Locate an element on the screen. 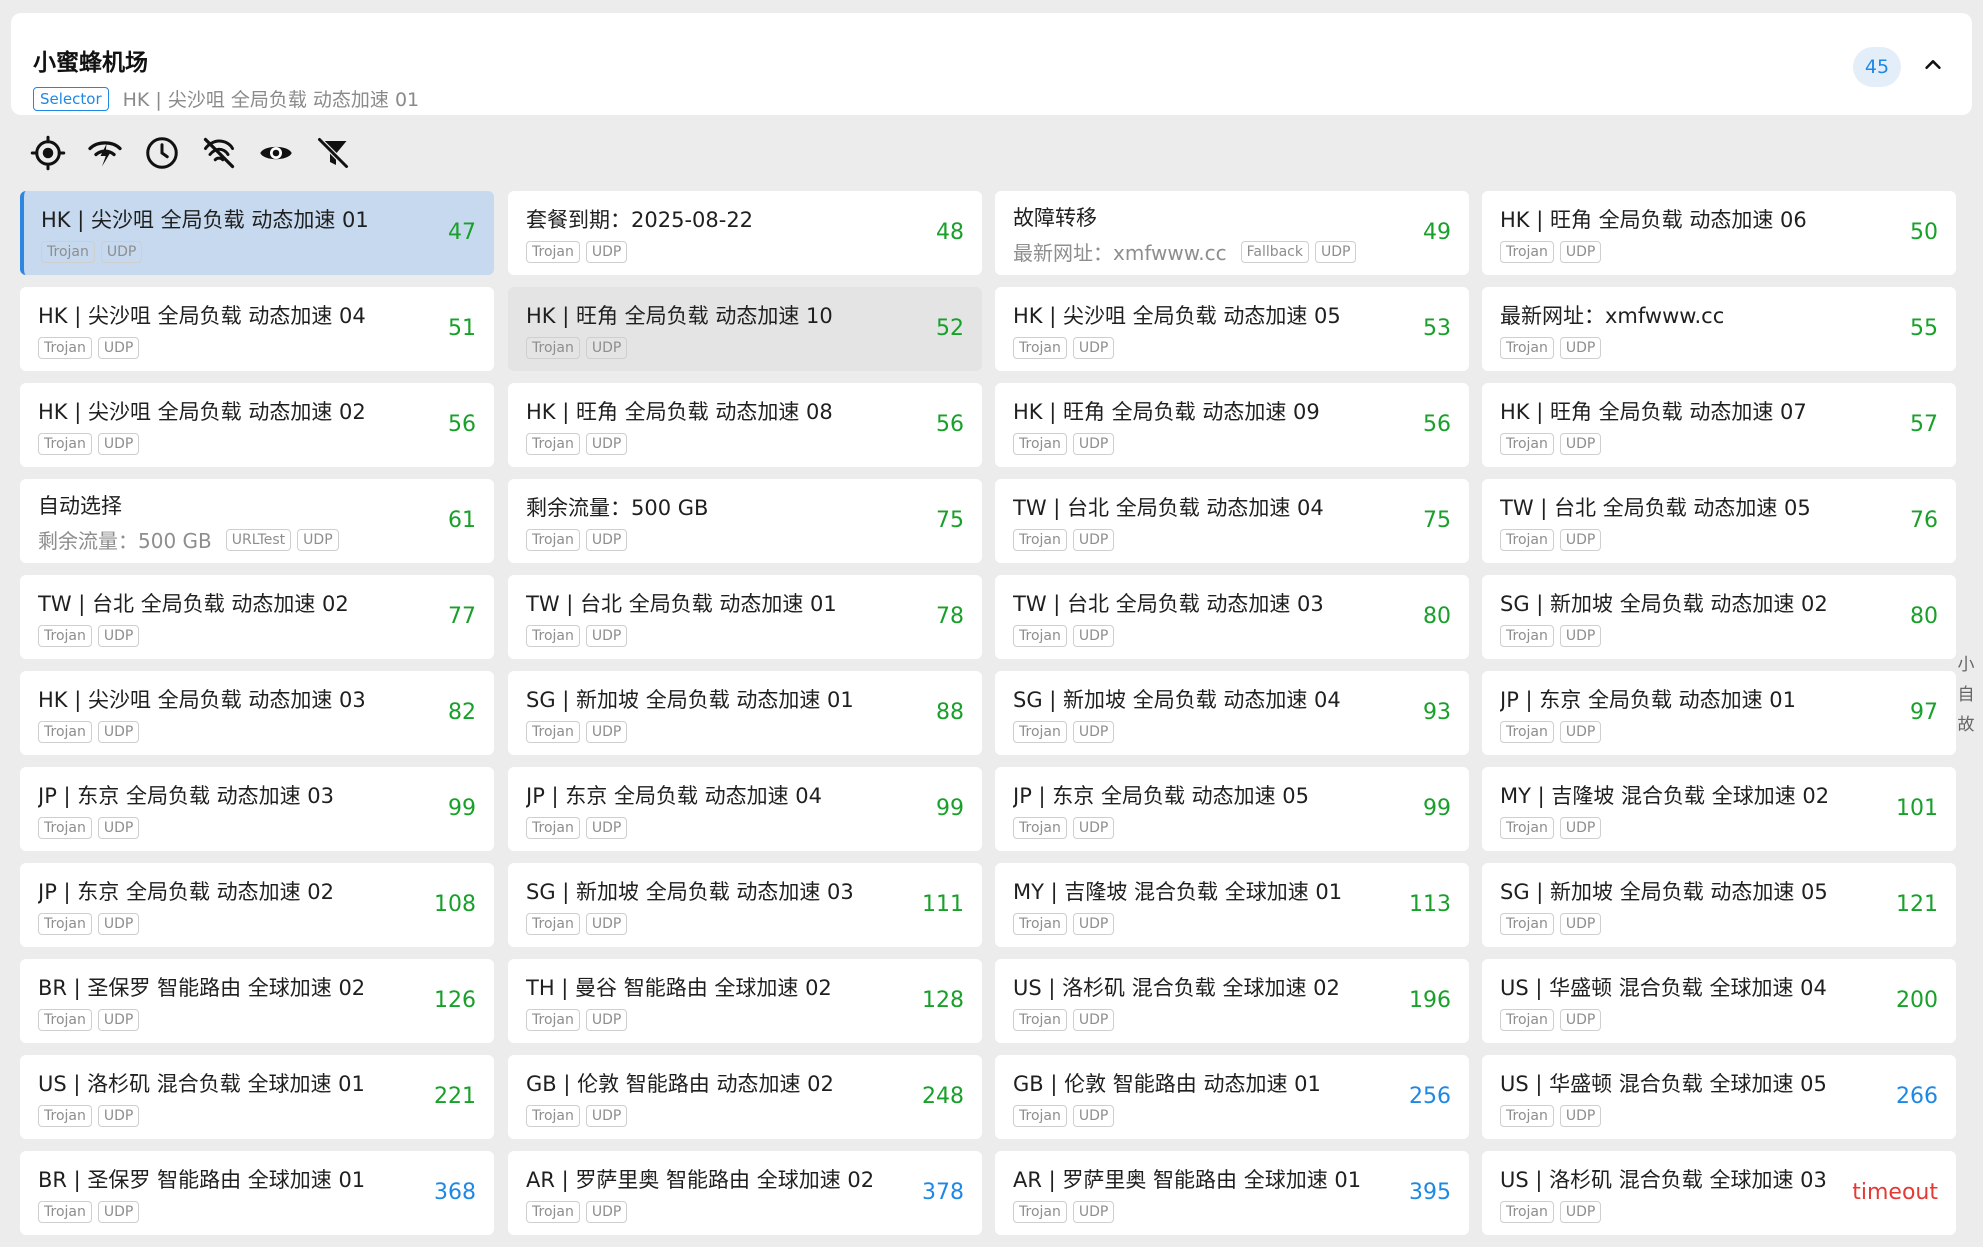  proxy-card: JP | 东京 全局负载 动态加速 02 Trojan UDP 108 is located at coordinates (257, 905).